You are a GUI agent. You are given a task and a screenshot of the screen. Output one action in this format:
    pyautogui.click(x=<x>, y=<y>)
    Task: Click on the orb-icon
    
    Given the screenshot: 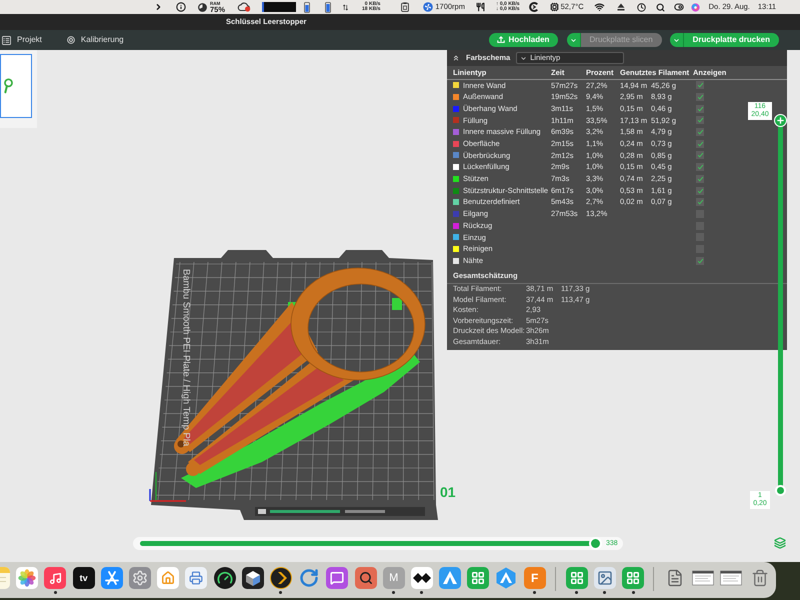 What is the action you would take?
    pyautogui.click(x=695, y=7)
    